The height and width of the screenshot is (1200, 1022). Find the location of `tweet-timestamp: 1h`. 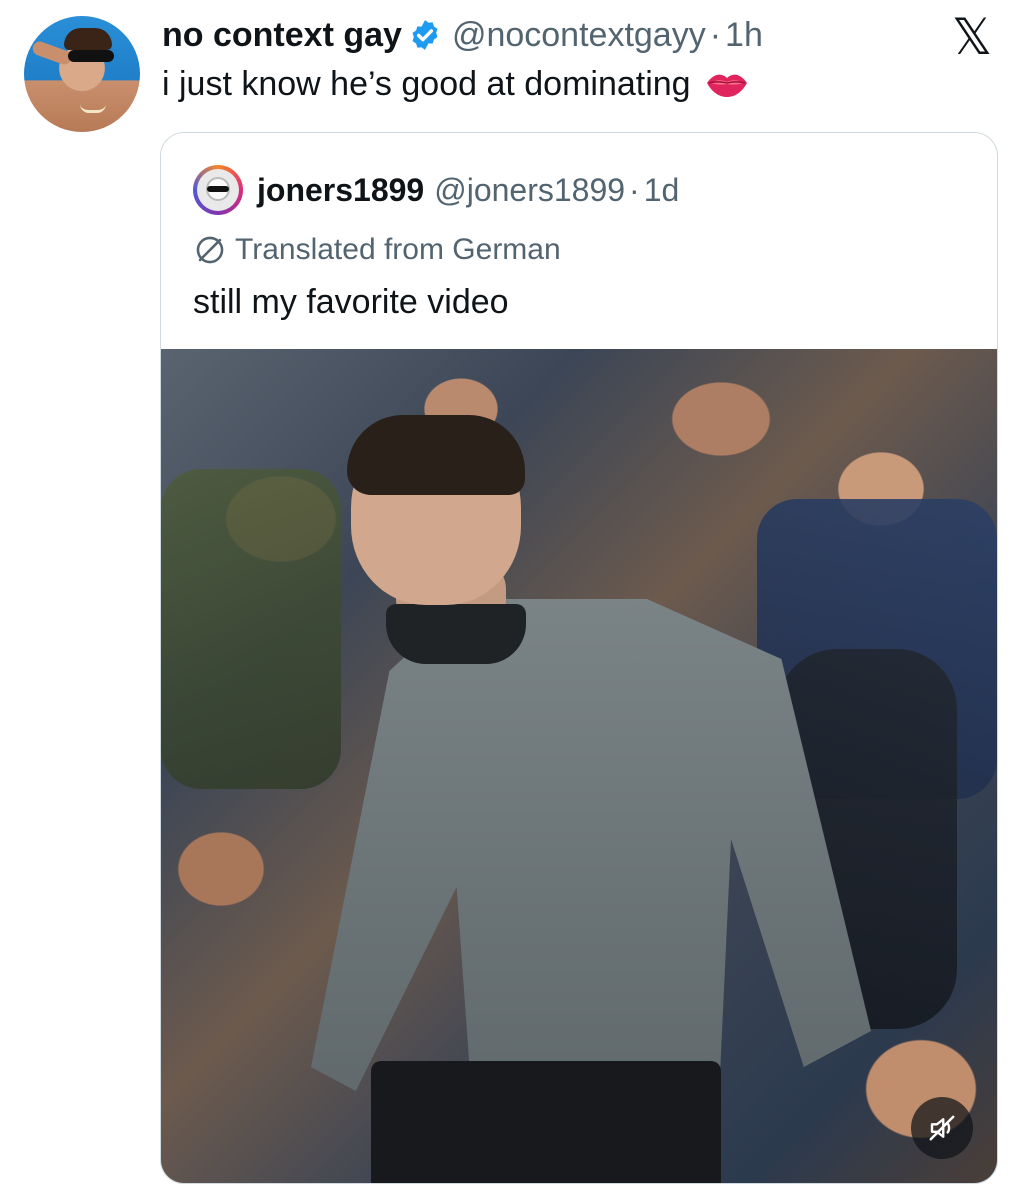

tweet-timestamp: 1h is located at coordinates (744, 35).